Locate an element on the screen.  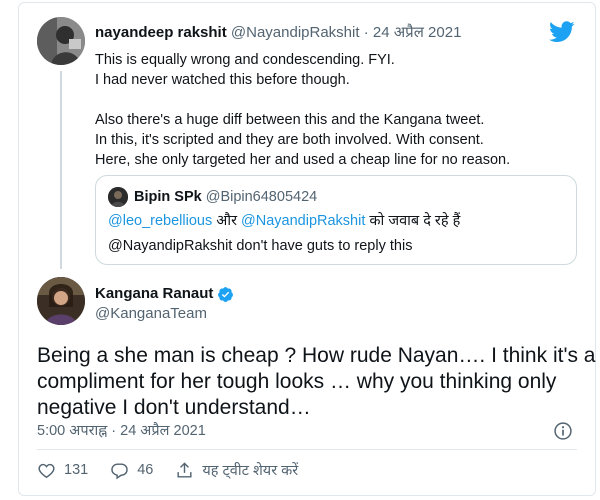
main-author-name-row: Kangana Ranaut is located at coordinates (164, 294).